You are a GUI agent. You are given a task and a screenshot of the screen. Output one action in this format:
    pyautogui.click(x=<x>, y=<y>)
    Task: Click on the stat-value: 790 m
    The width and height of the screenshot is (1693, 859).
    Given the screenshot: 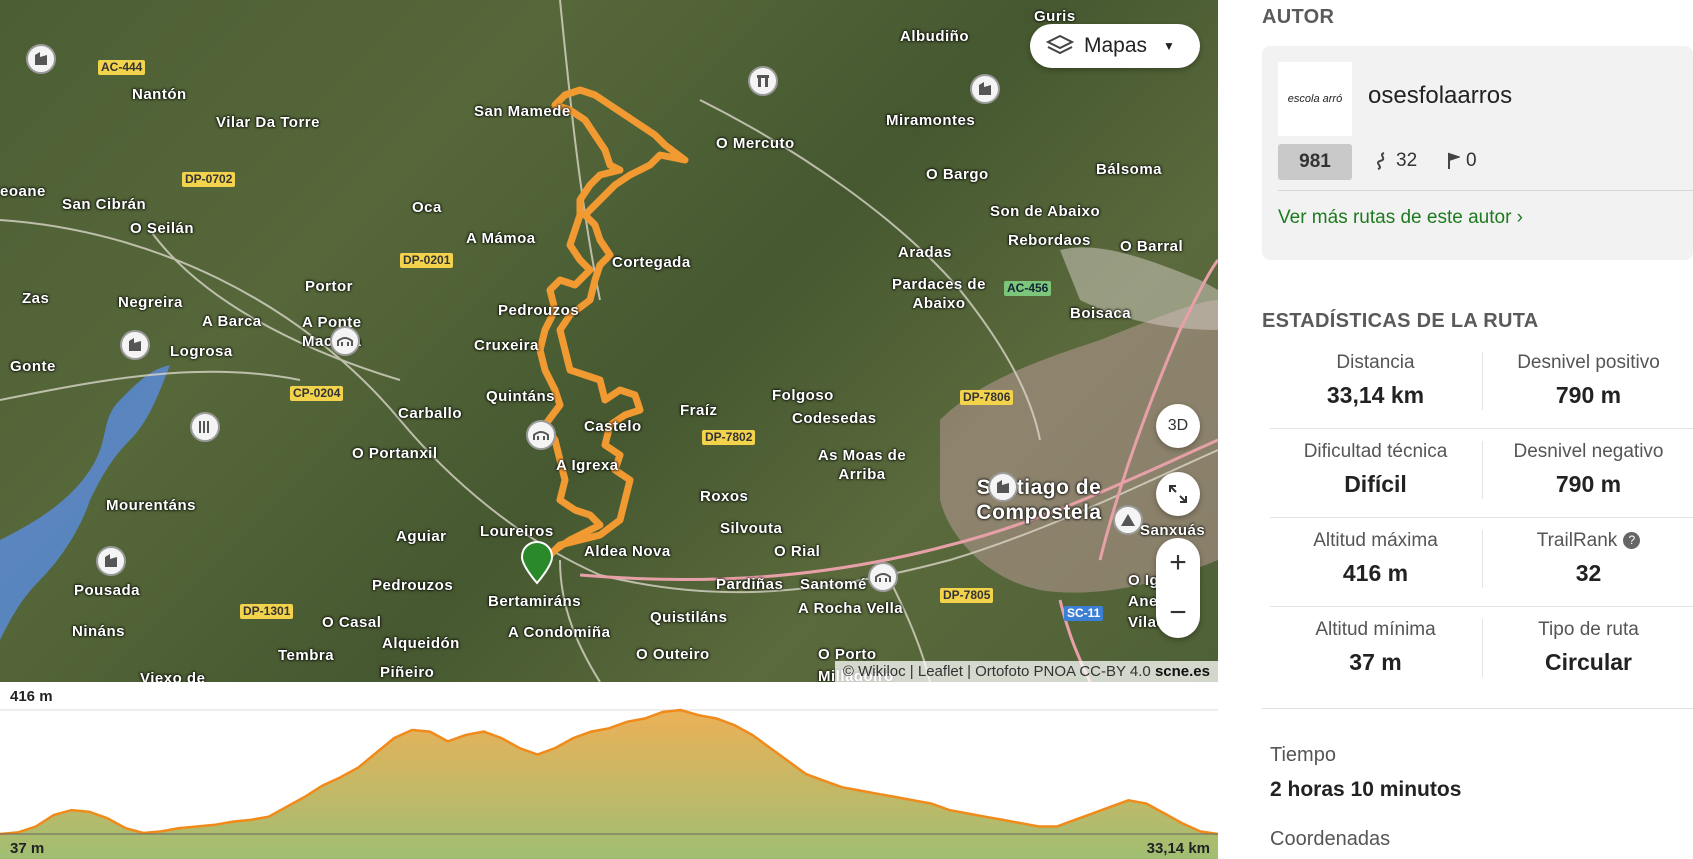 What is the action you would take?
    pyautogui.click(x=1588, y=484)
    